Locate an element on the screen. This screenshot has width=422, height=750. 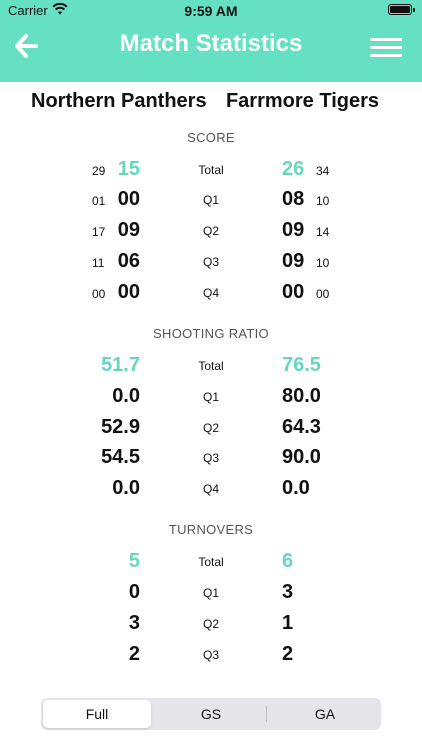
away-small: 14 is located at coordinates (323, 232).